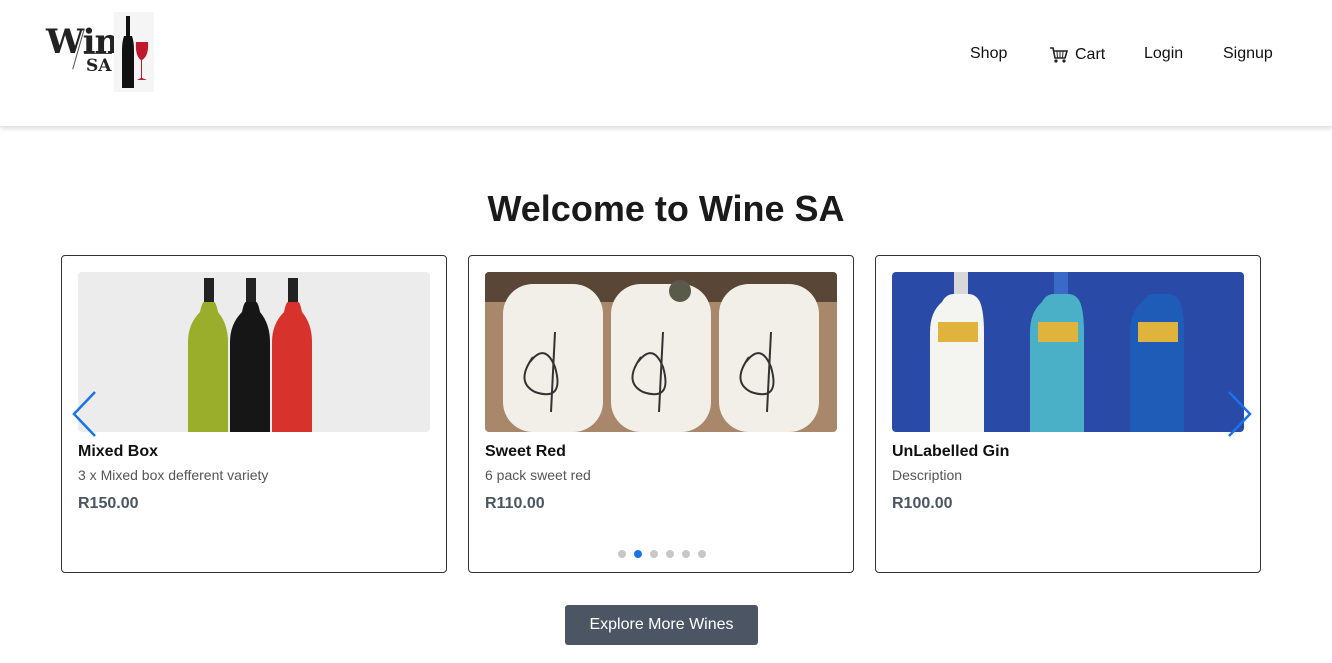 Image resolution: width=1332 pixels, height=663 pixels. I want to click on cart-label: Cart, so click(1090, 54).